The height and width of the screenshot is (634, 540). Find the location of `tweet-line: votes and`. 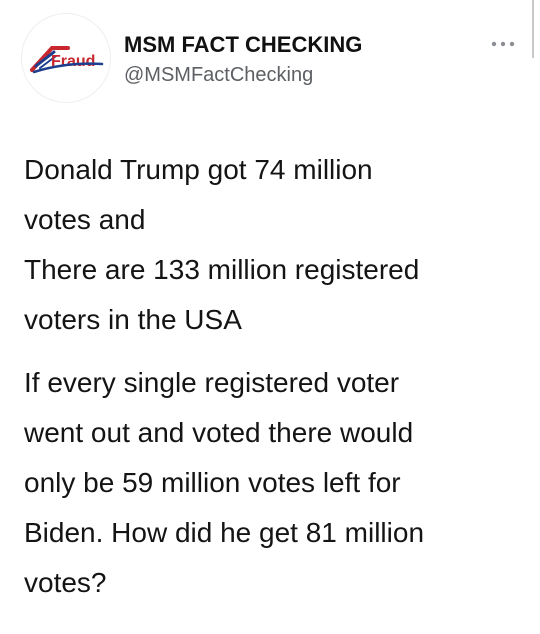

tweet-line: votes and is located at coordinates (85, 219).